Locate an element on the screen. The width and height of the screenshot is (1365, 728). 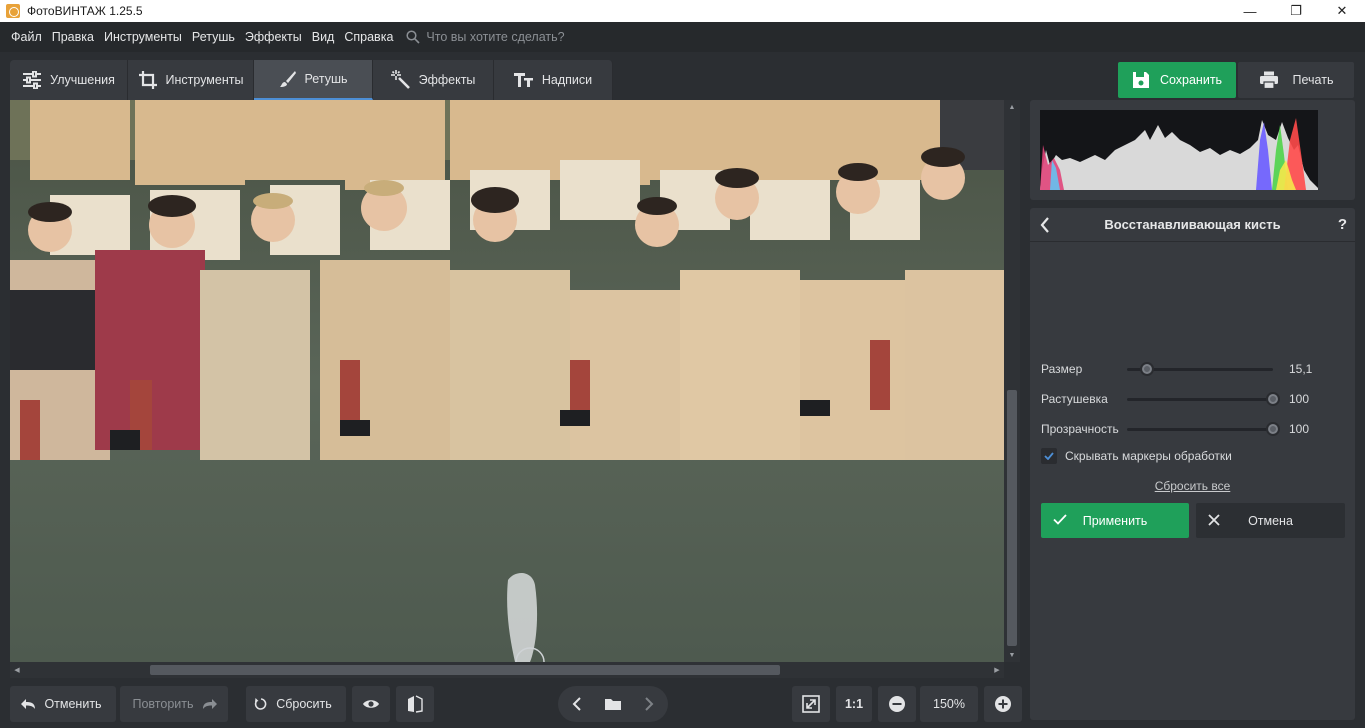
redo-button: Повторить is located at coordinates (174, 704).